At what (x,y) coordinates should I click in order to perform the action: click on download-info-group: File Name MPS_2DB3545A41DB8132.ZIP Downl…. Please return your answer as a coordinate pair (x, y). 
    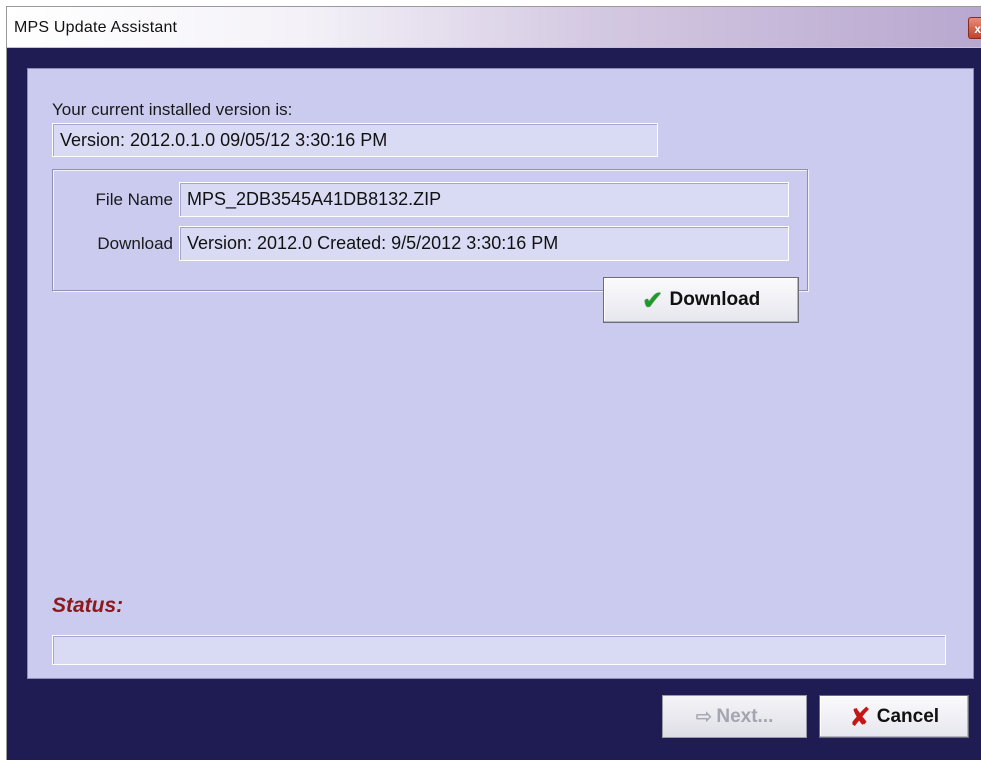
    Looking at the image, I should click on (430, 230).